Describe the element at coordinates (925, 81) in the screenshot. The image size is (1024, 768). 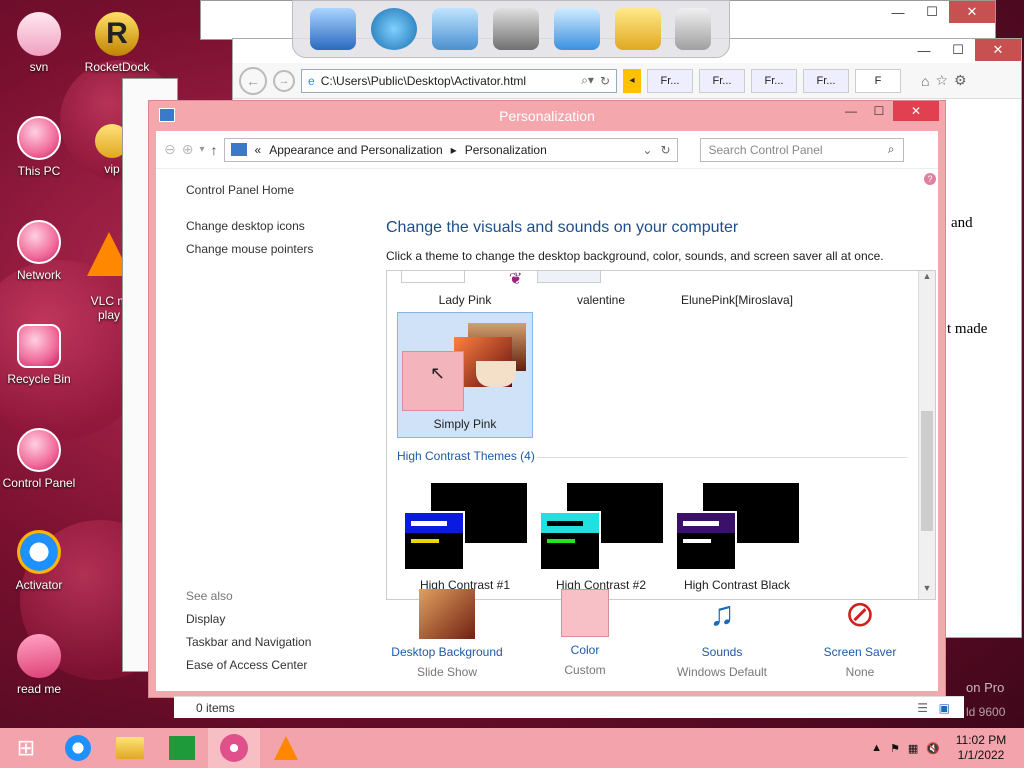
I see `home-icon: ⌂` at that location.